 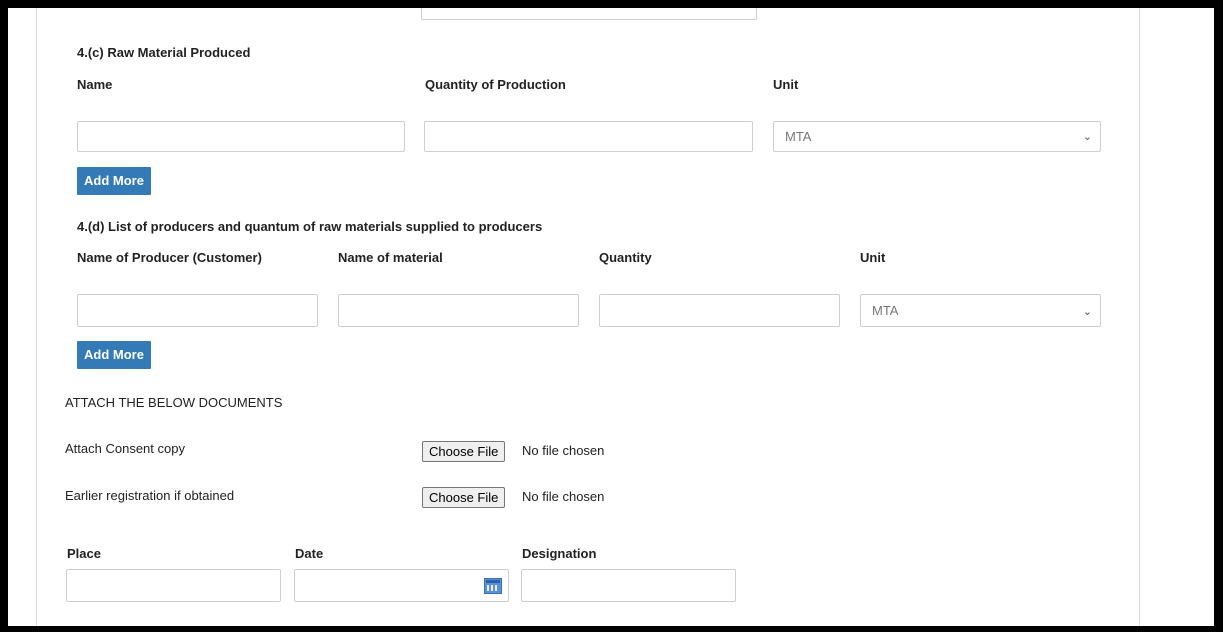 I want to click on designation-input, so click(x=628, y=585).